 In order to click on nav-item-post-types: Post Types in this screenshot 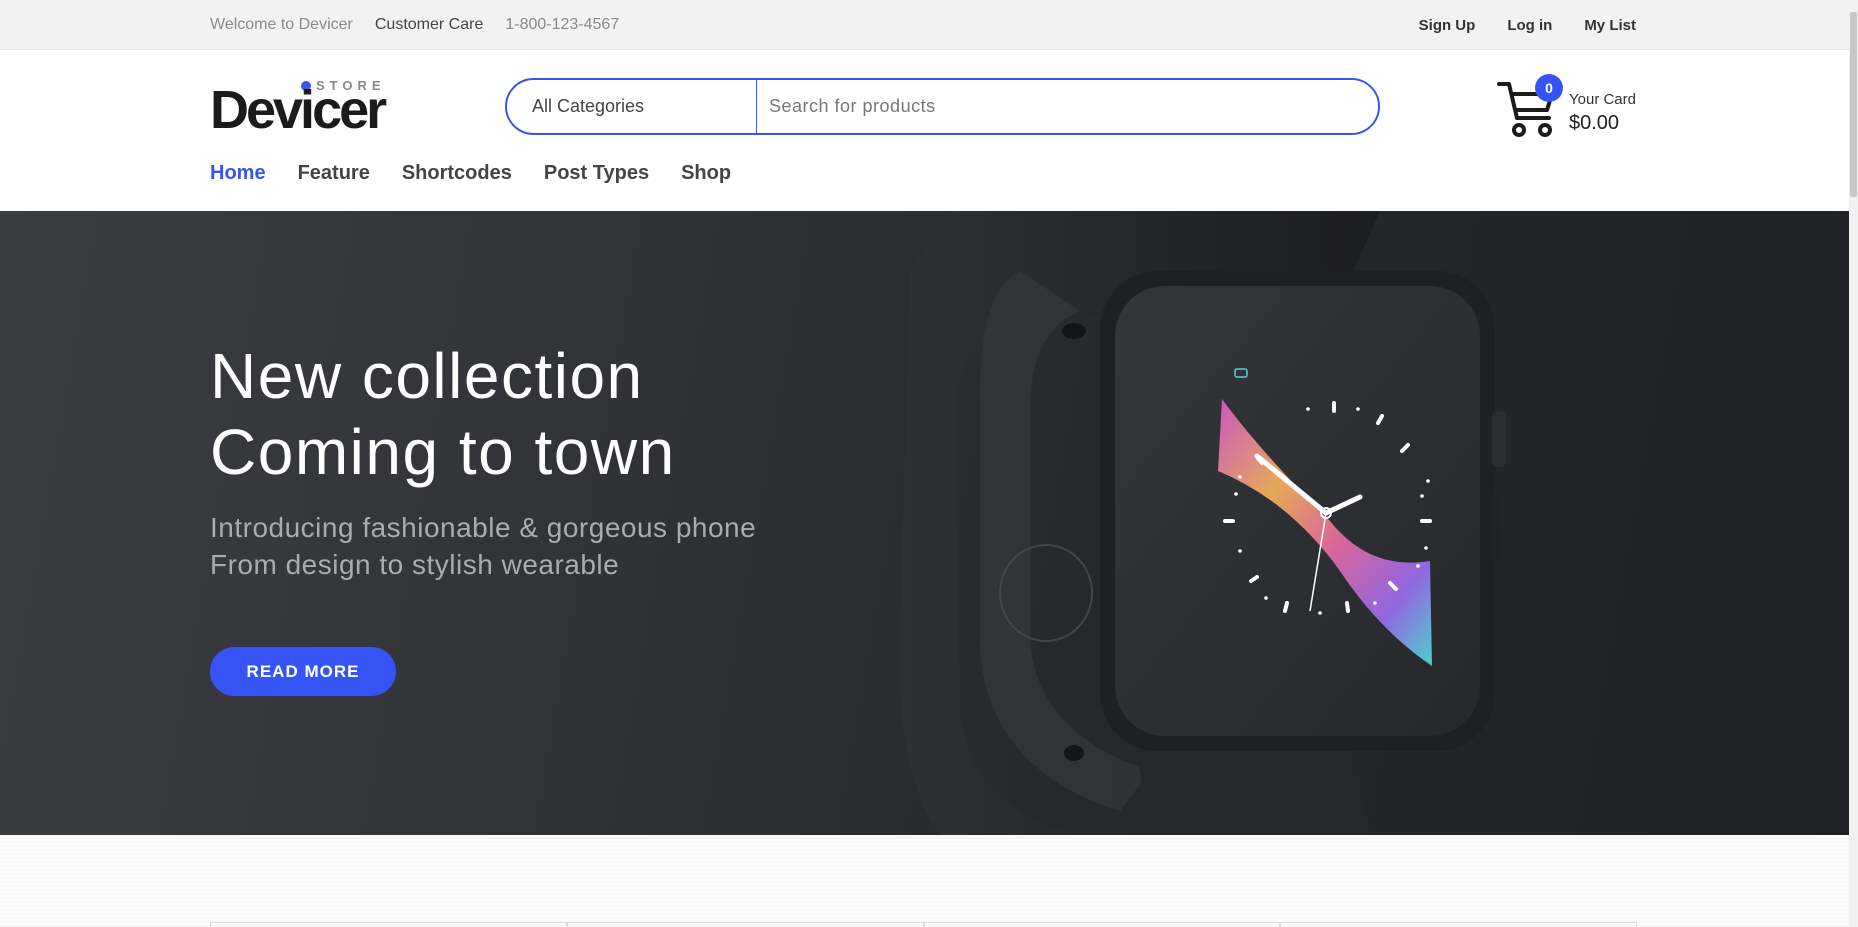, I will do `click(596, 173)`.